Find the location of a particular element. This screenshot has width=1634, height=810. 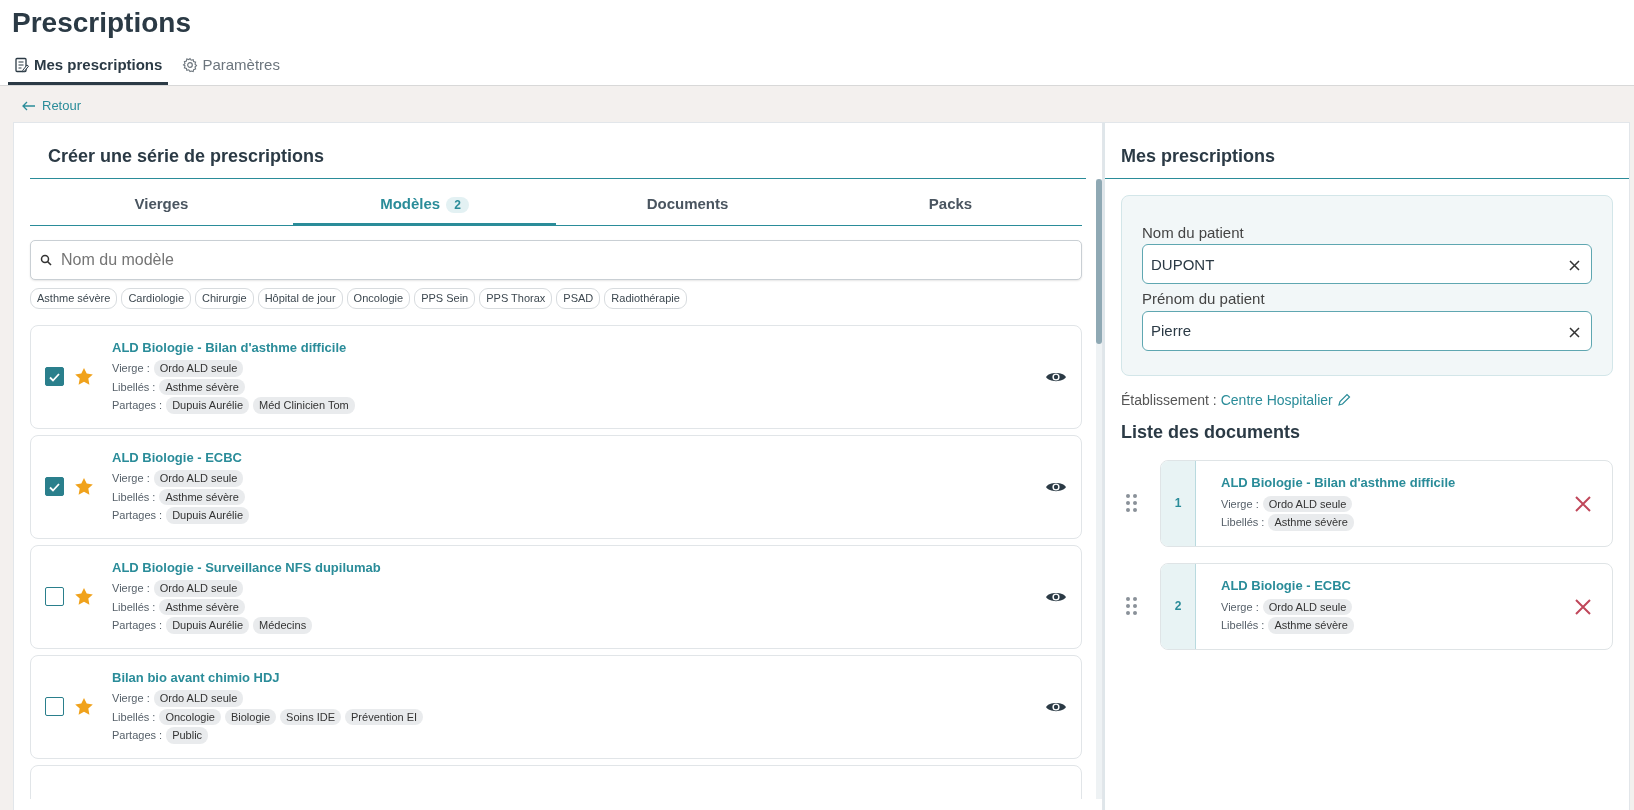

field-label: Nom du patient is located at coordinates (1193, 232).